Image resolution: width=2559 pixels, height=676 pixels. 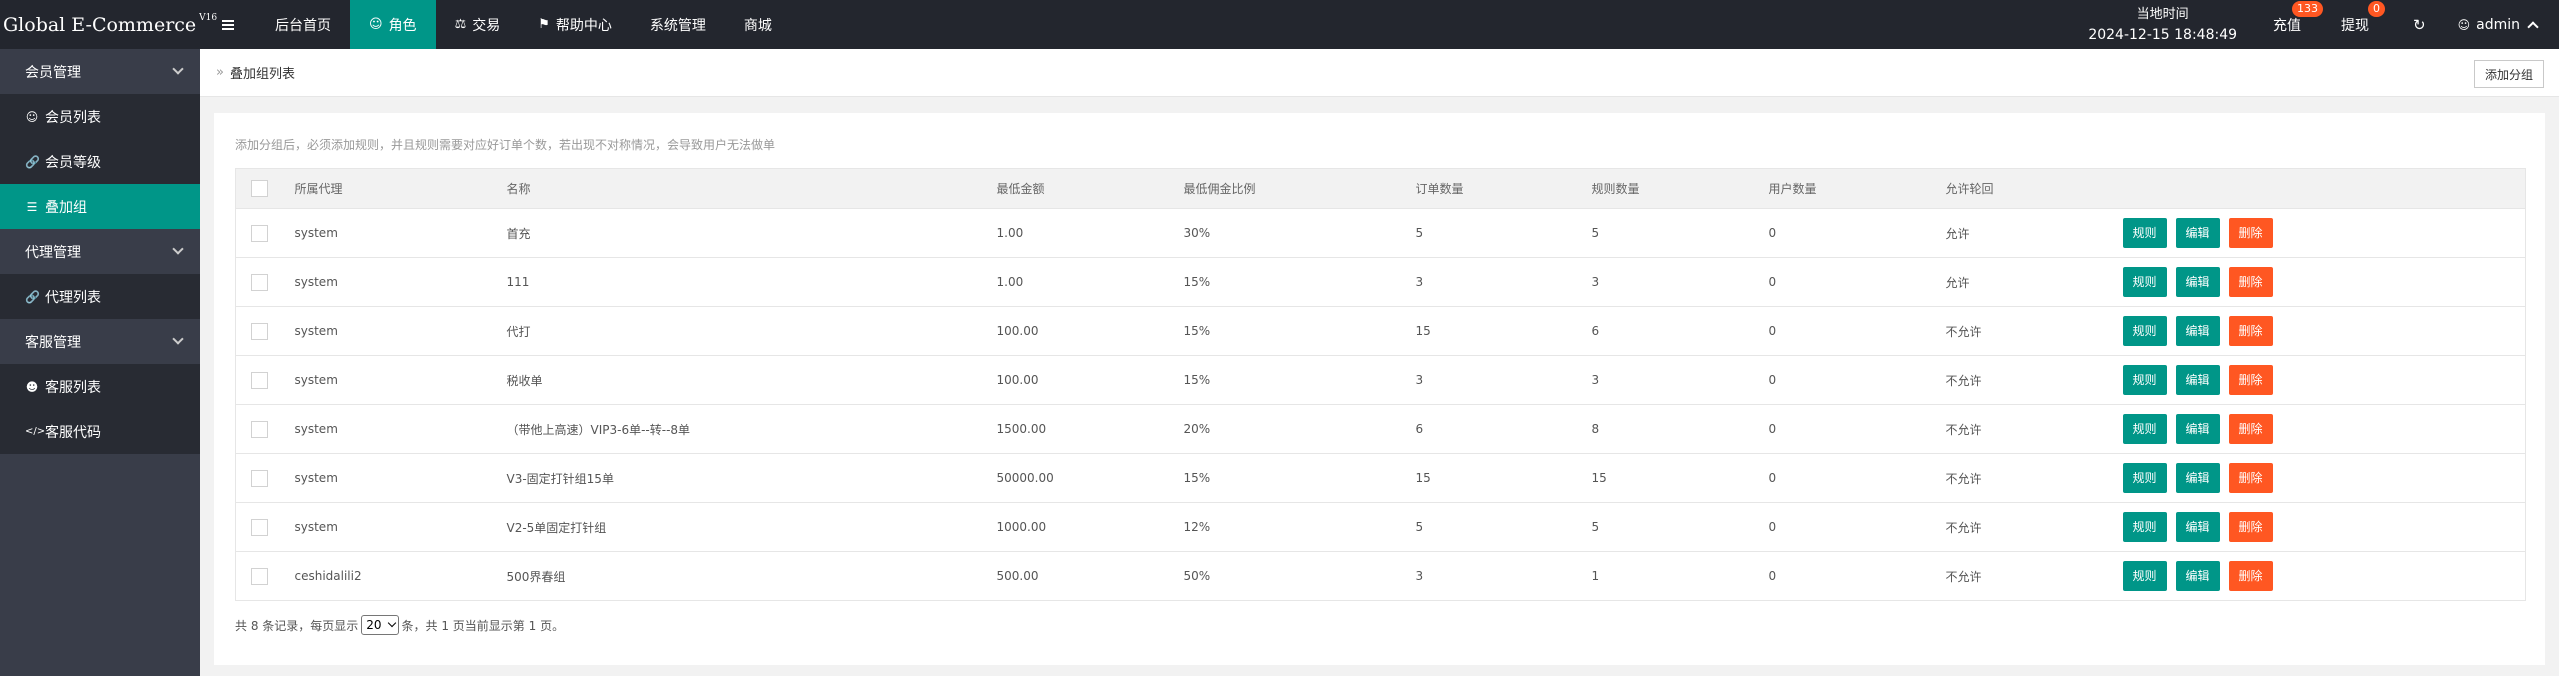 I want to click on link-icon: 🔗, so click(x=32, y=161).